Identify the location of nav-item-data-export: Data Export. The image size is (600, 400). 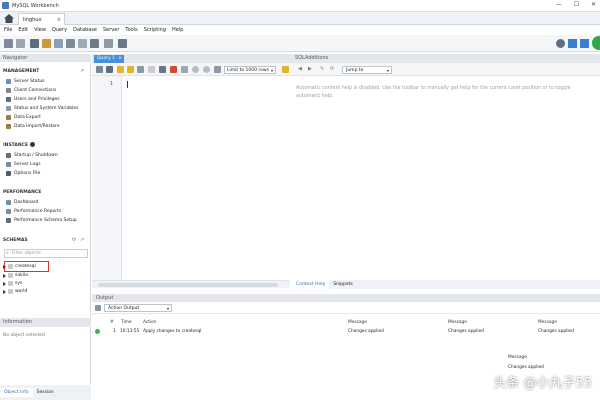
(23, 117).